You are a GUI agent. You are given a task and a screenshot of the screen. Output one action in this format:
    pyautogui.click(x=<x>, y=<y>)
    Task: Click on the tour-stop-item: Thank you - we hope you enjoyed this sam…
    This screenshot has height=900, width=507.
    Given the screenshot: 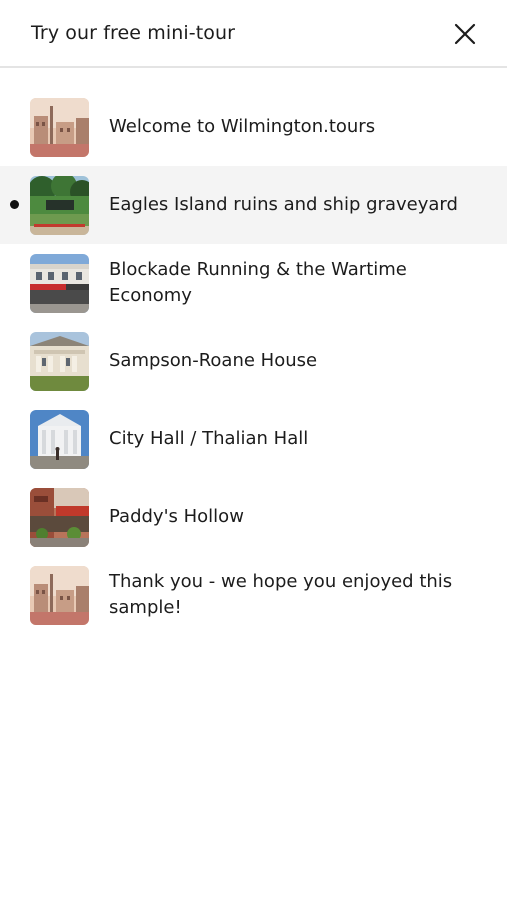 What is the action you would take?
    pyautogui.click(x=253, y=595)
    